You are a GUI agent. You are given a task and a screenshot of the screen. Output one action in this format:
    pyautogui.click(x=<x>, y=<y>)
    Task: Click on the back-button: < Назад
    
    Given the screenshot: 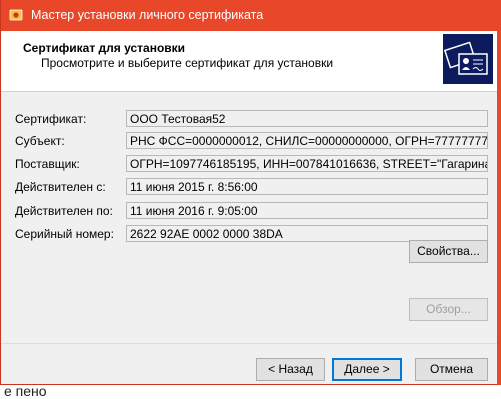 What is the action you would take?
    pyautogui.click(x=290, y=369)
    